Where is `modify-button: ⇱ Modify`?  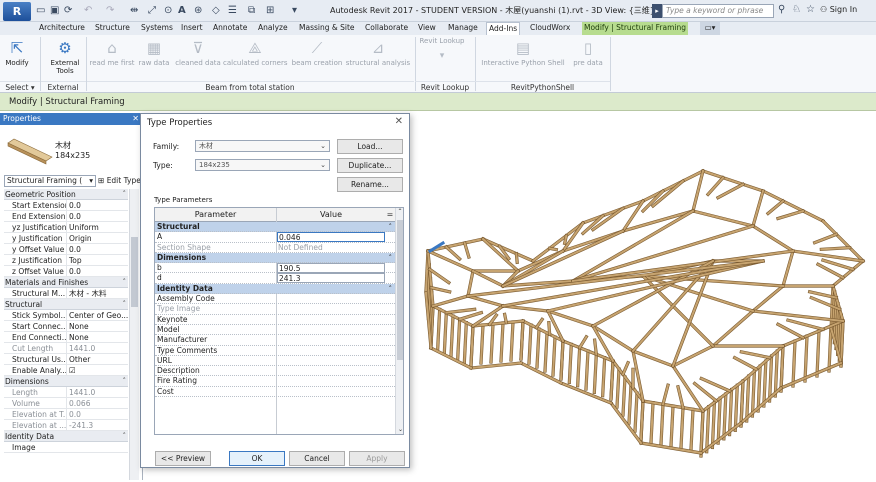
modify-button: ⇱ Modify is located at coordinates (17, 58).